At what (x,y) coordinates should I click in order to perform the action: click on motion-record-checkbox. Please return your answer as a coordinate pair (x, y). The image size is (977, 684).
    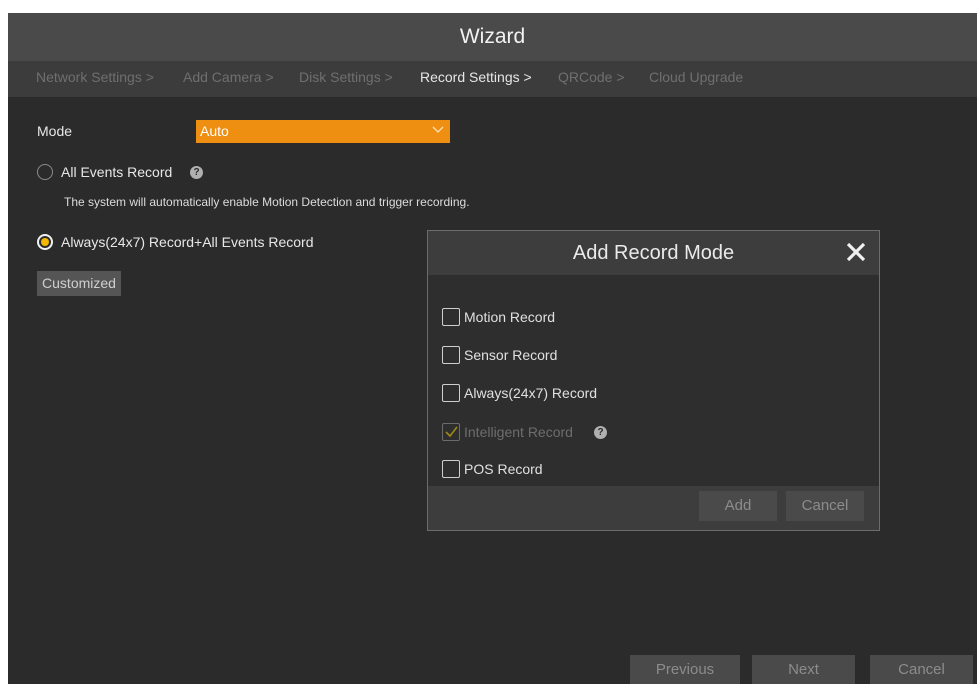
    Looking at the image, I should click on (451, 317).